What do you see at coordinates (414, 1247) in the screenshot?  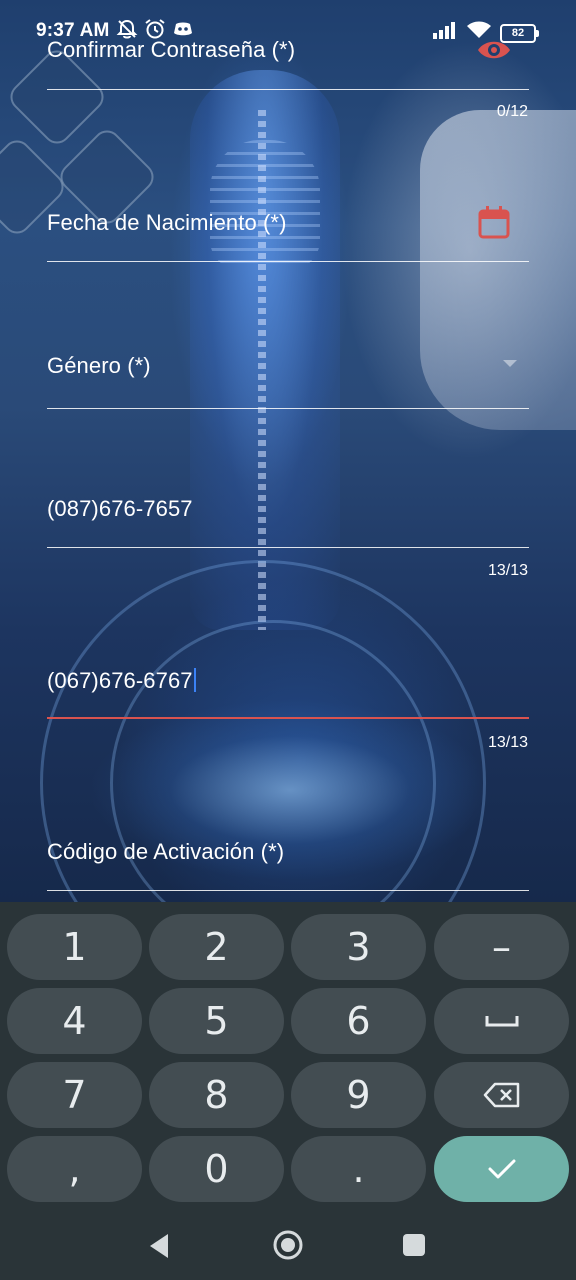 I see `recents-icon` at bounding box center [414, 1247].